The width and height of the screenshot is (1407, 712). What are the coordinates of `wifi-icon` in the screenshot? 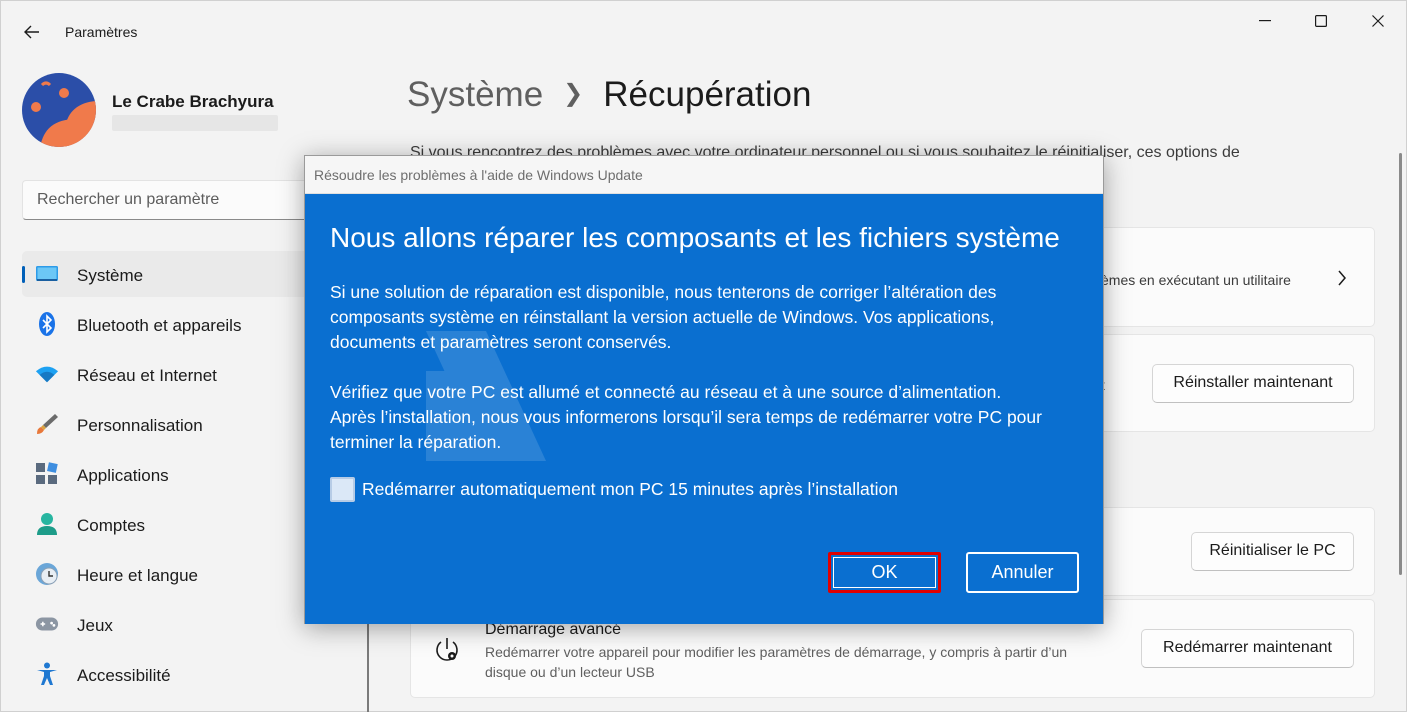 It's located at (47, 374).